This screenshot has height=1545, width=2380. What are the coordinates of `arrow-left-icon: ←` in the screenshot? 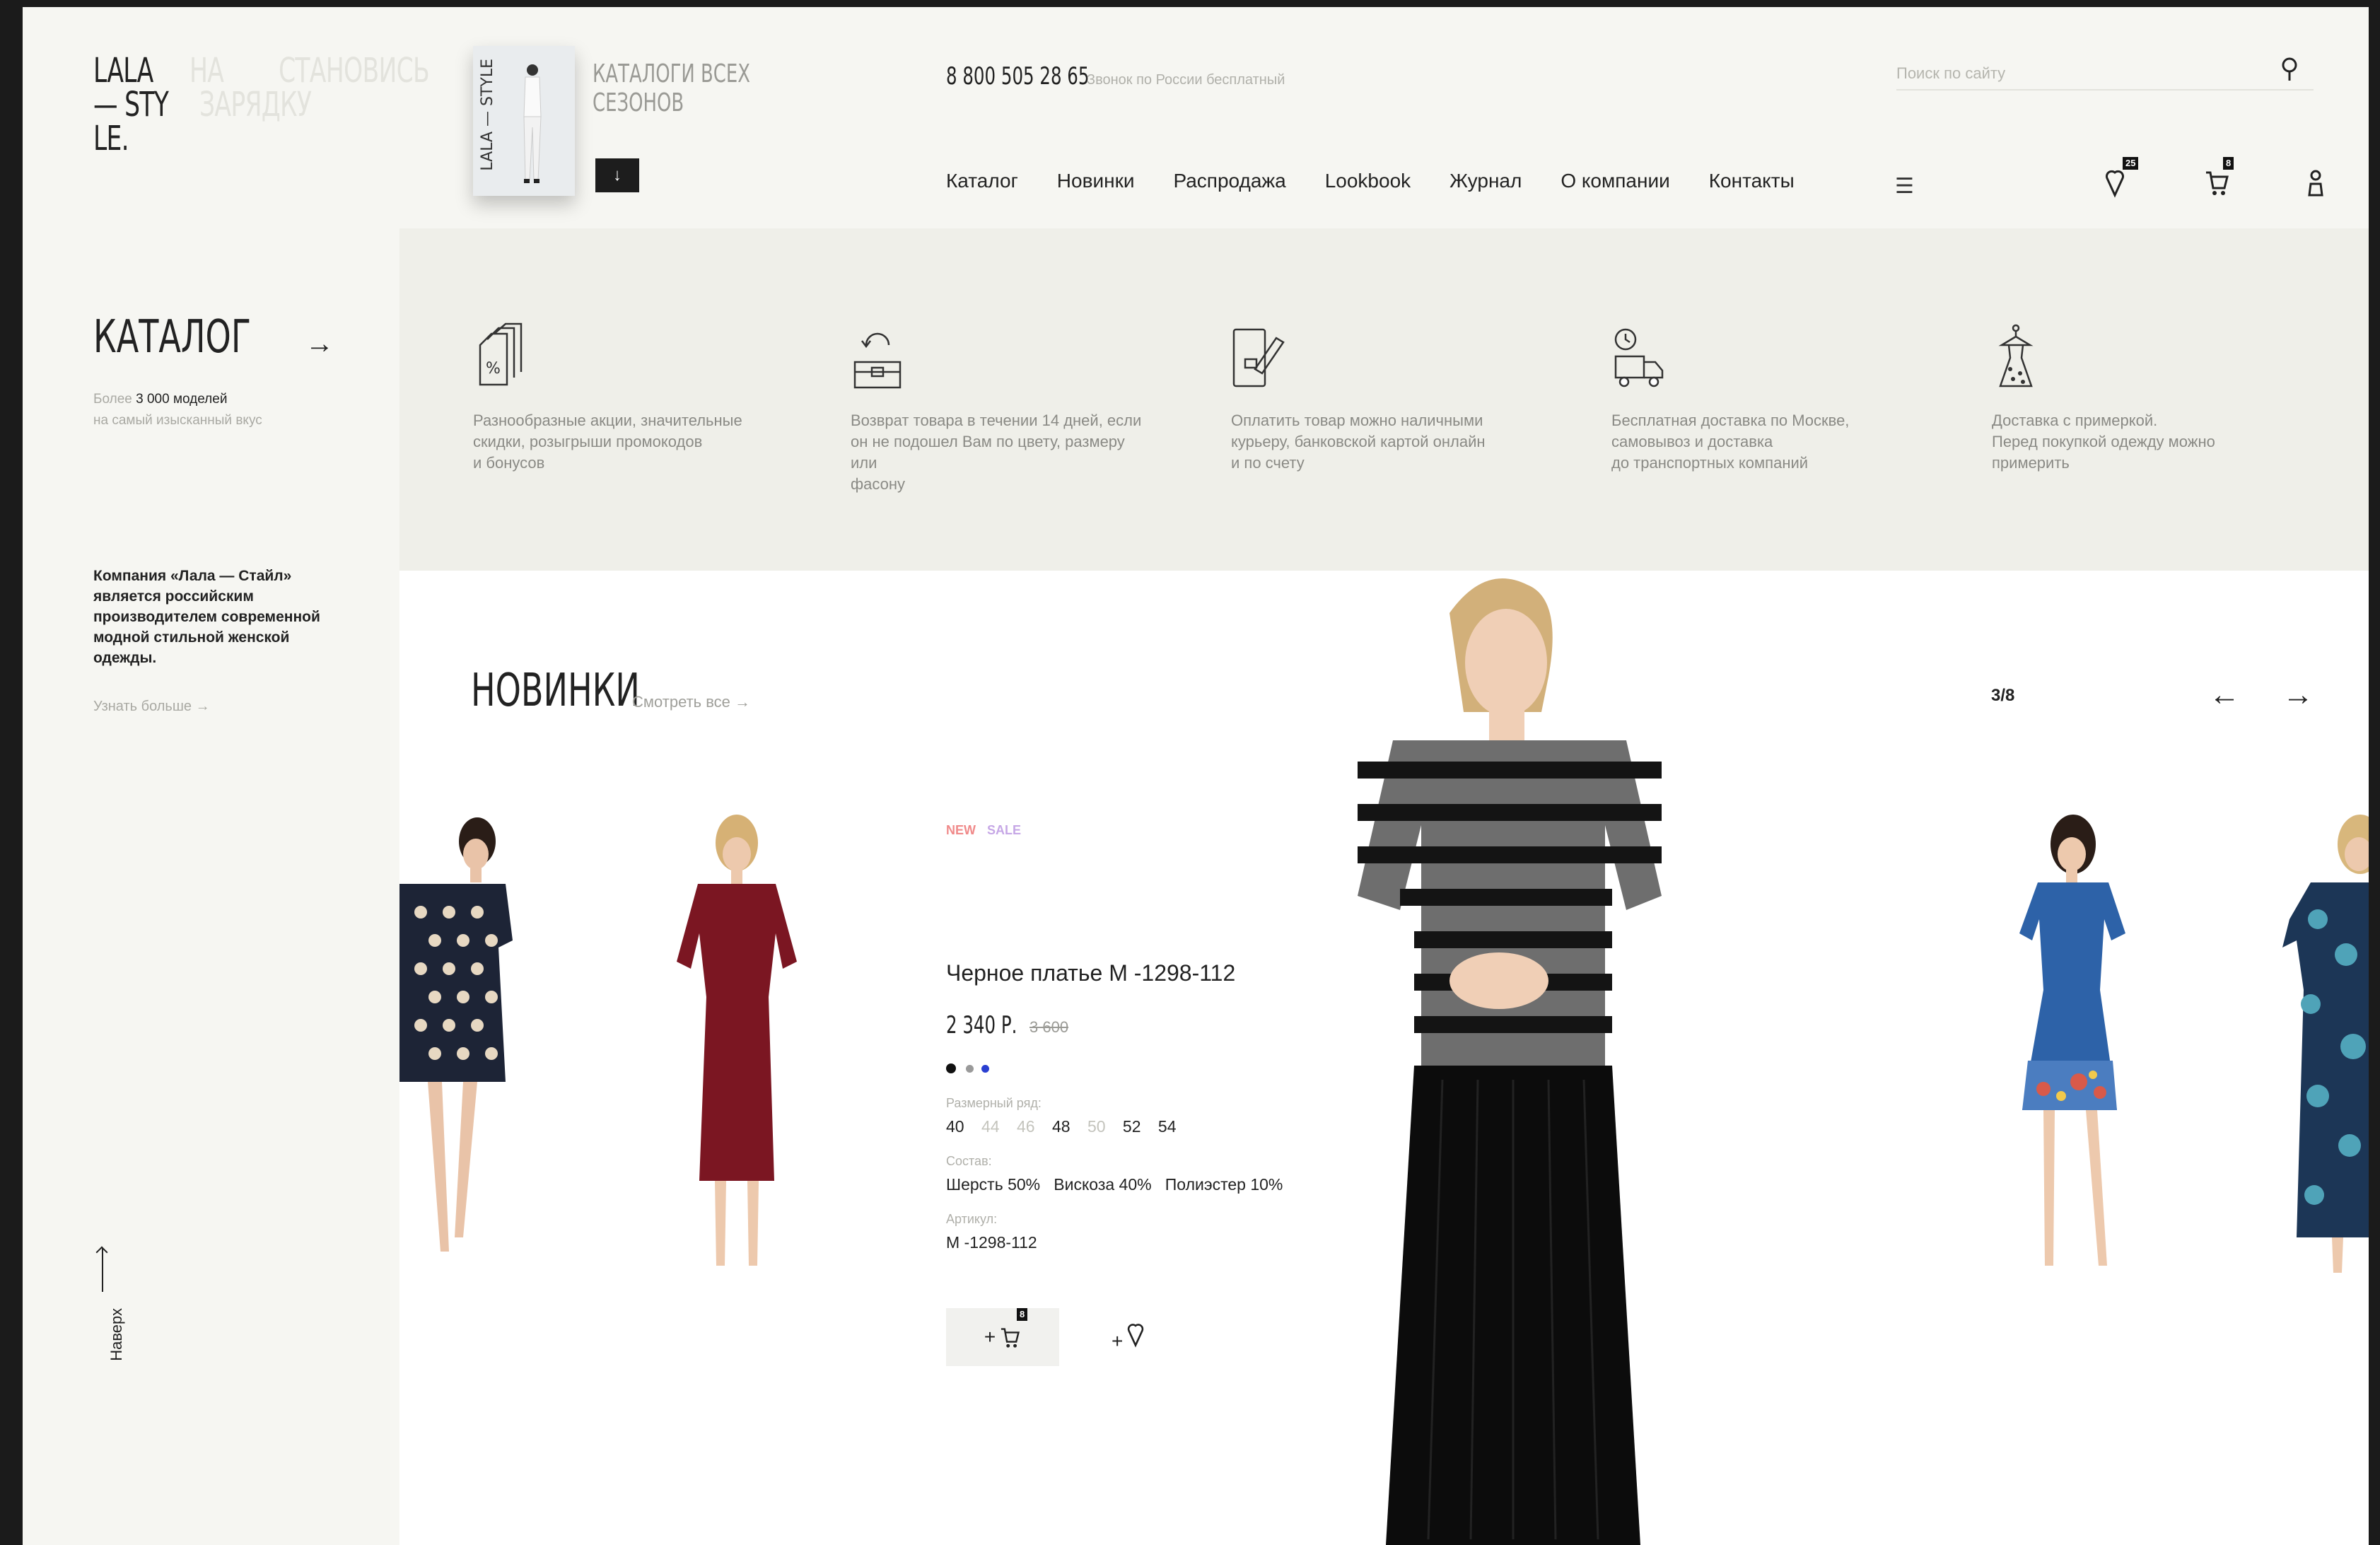 It's located at (2224, 695).